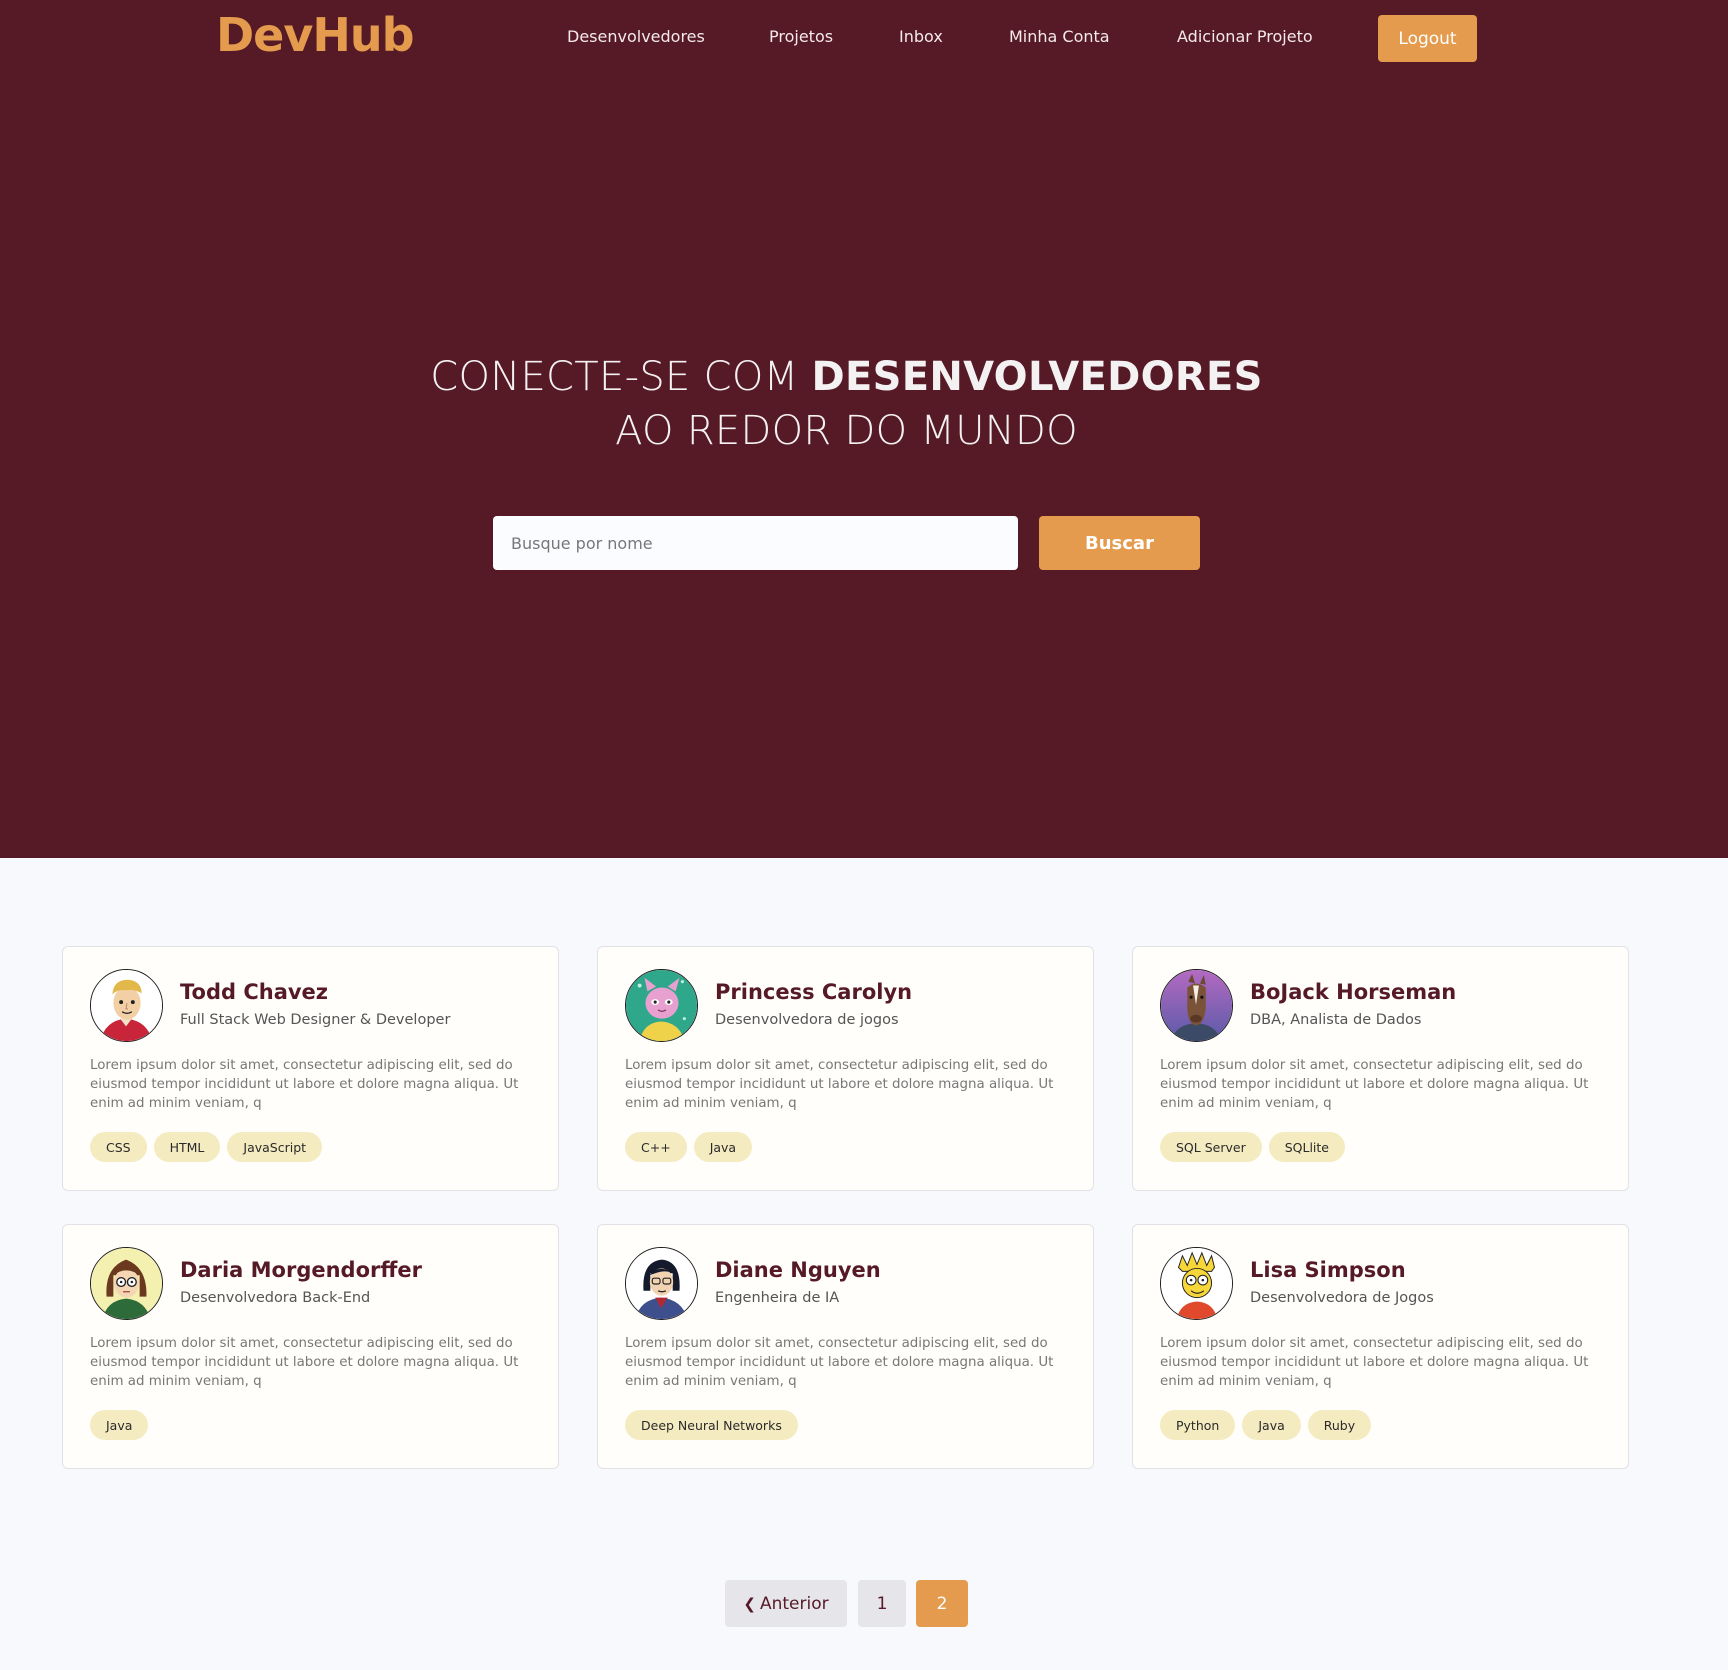  Describe the element at coordinates (1119, 543) in the screenshot. I see `search-button: Buscar` at that location.